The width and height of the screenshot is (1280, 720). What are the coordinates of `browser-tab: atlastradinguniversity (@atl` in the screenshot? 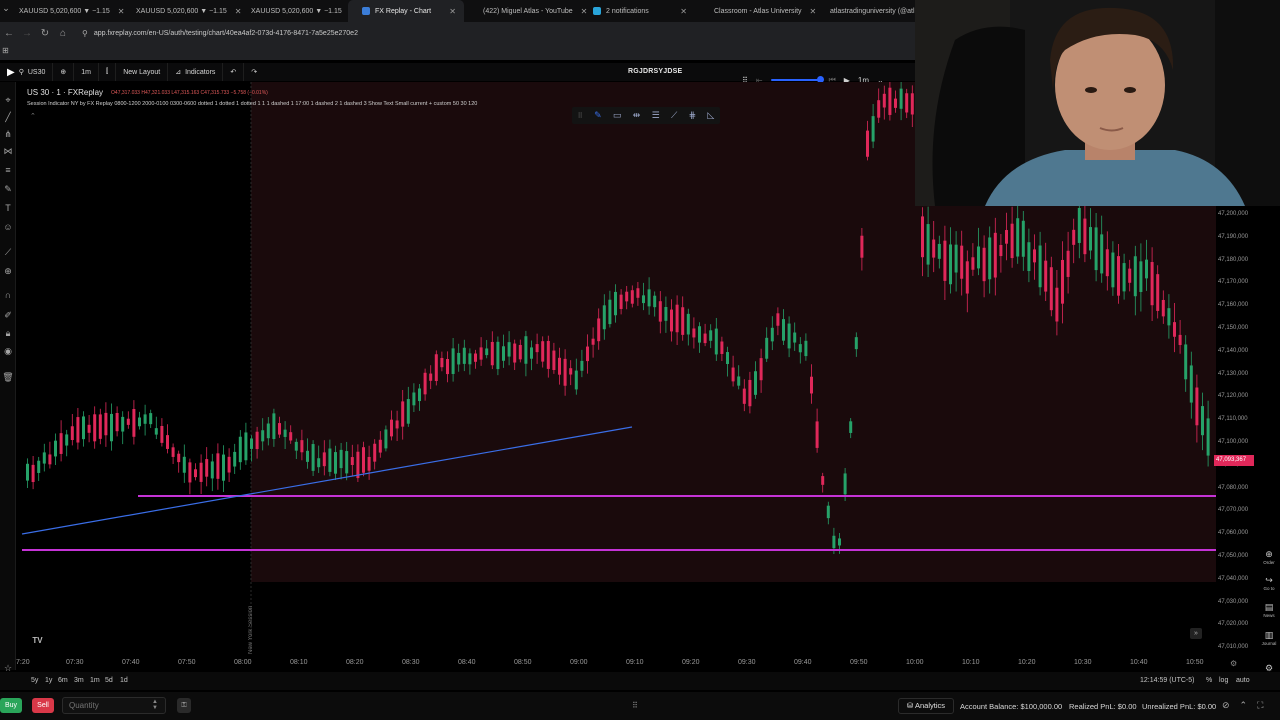 It's located at (863, 11).